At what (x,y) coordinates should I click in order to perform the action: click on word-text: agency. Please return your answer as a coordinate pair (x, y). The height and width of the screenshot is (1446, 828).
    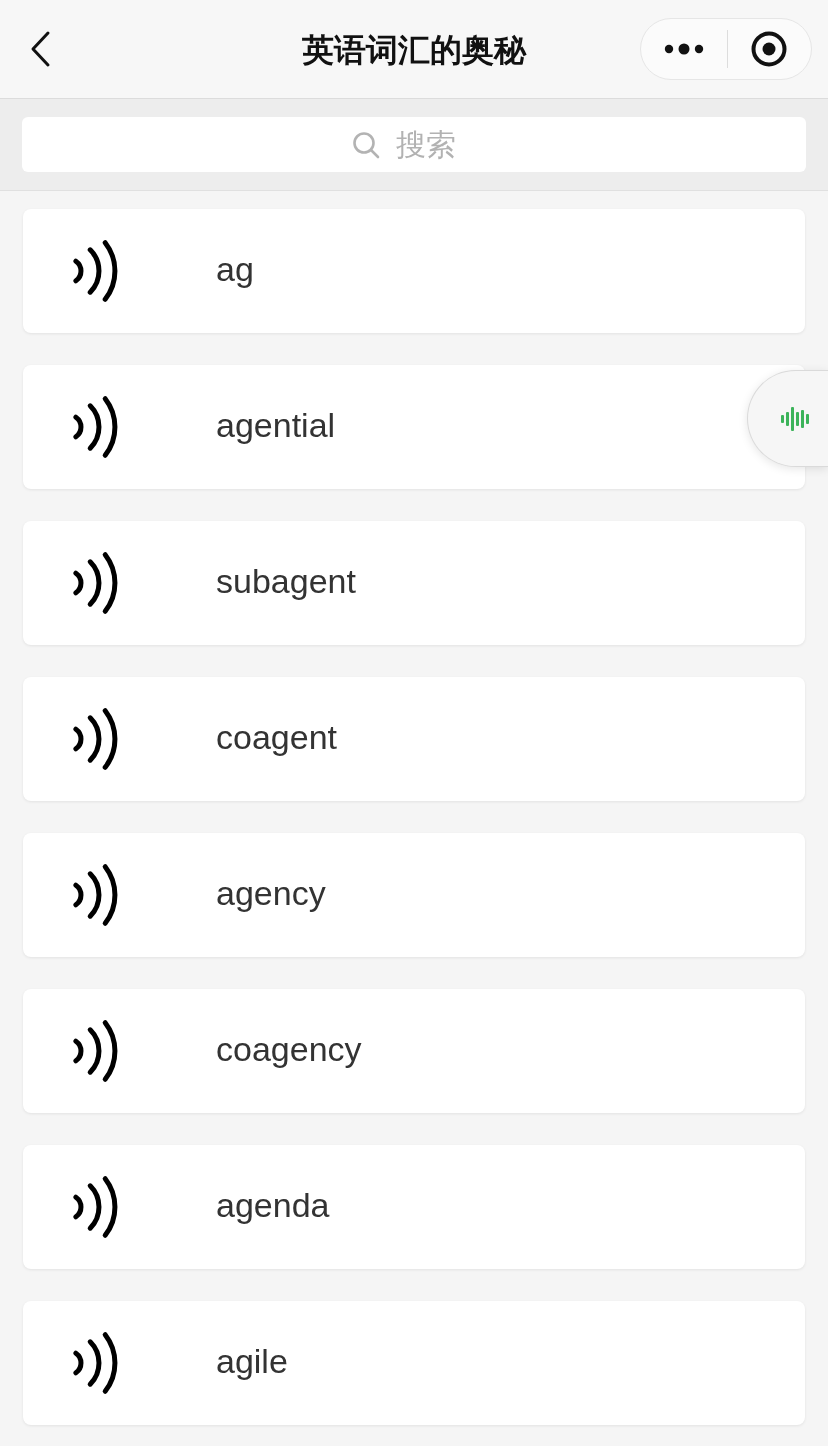
    Looking at the image, I should click on (271, 895).